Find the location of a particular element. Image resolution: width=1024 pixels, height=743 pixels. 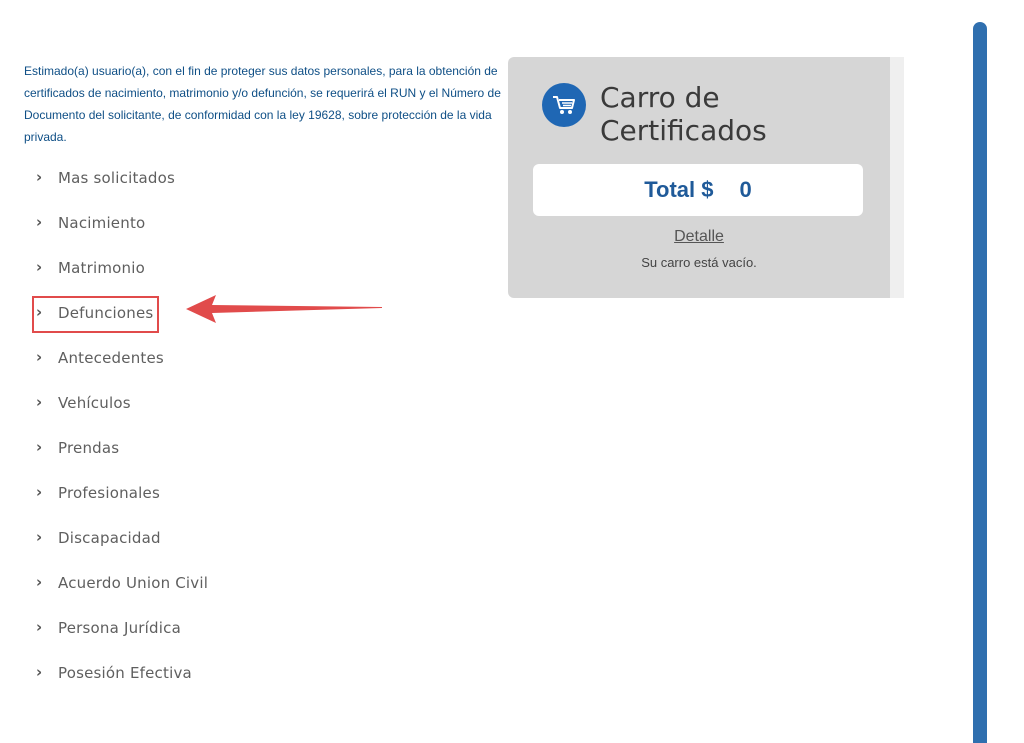

cart-empty-message: Su carro está vacío. is located at coordinates (699, 262).